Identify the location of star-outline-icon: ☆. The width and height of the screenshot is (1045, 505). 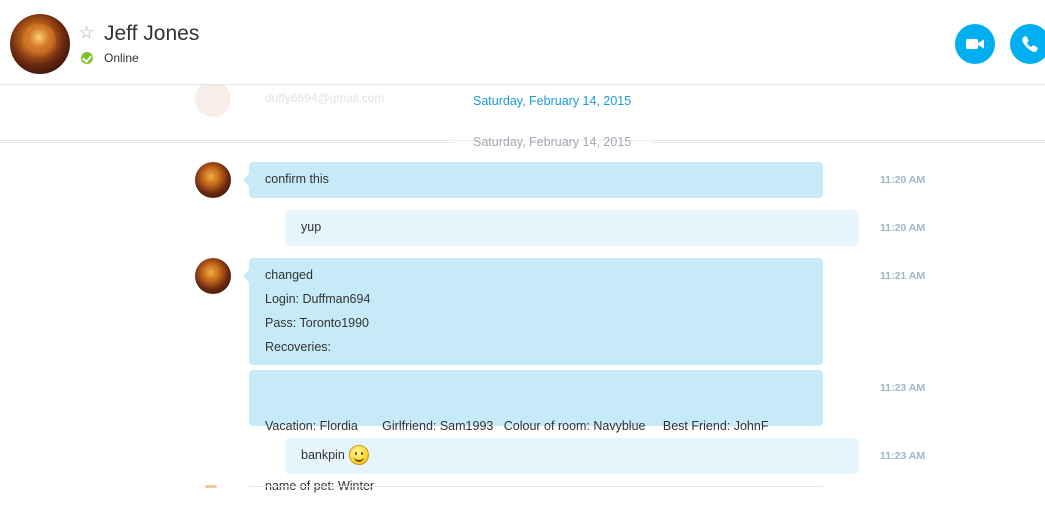
(86, 33).